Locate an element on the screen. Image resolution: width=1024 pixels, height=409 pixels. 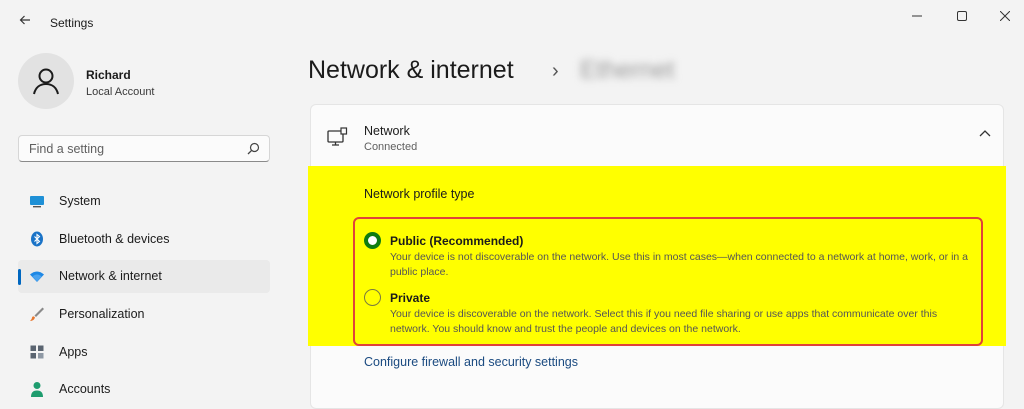
back-arrow-icon is located at coordinates (24, 20).